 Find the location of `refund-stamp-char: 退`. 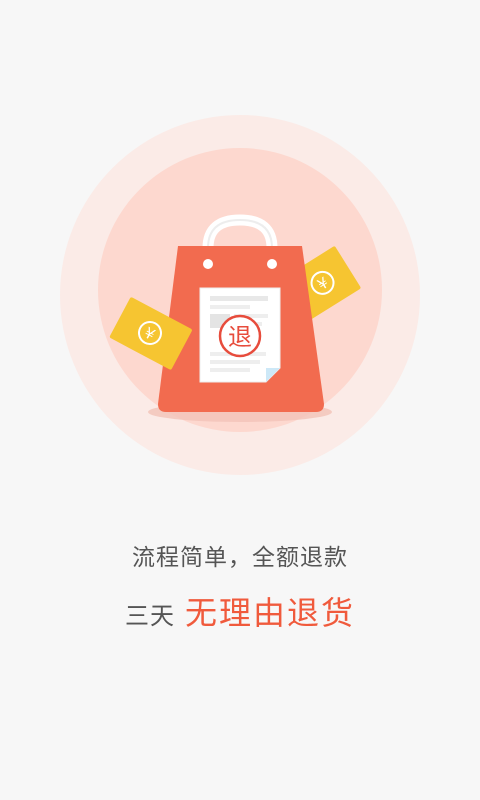

refund-stamp-char: 退 is located at coordinates (240, 337).